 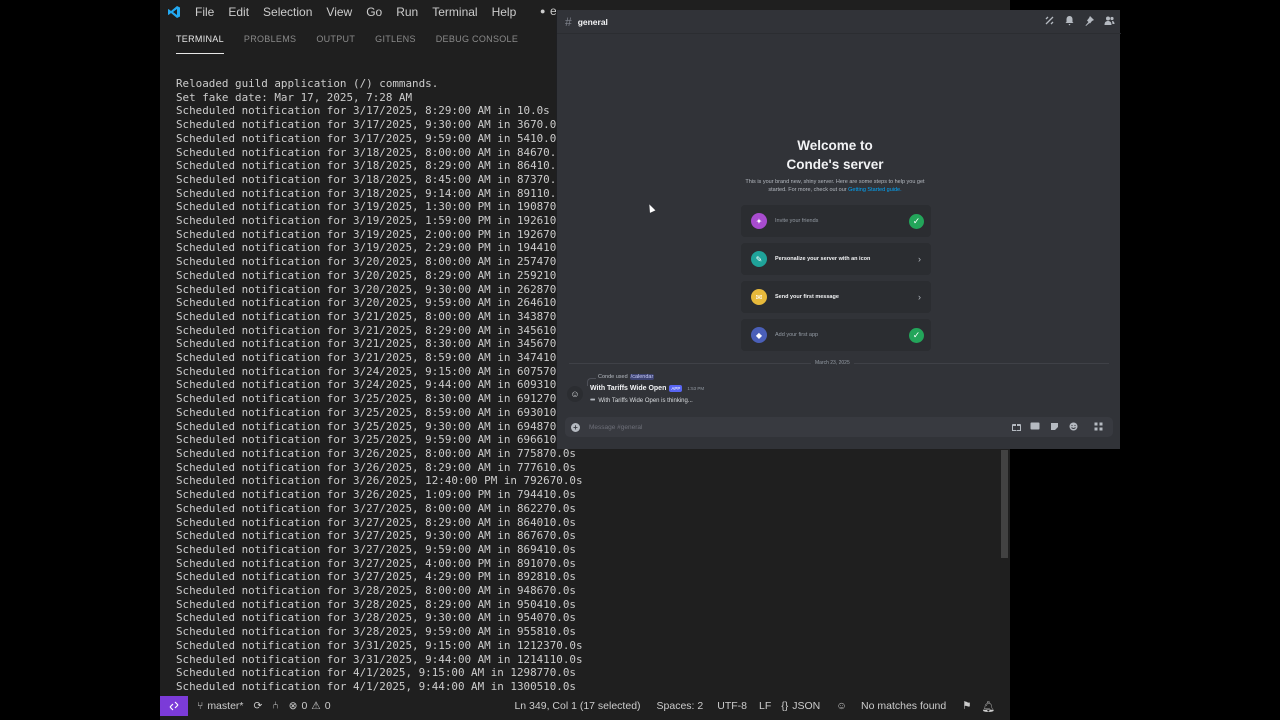 I want to click on bell-icon, so click(x=1069, y=20).